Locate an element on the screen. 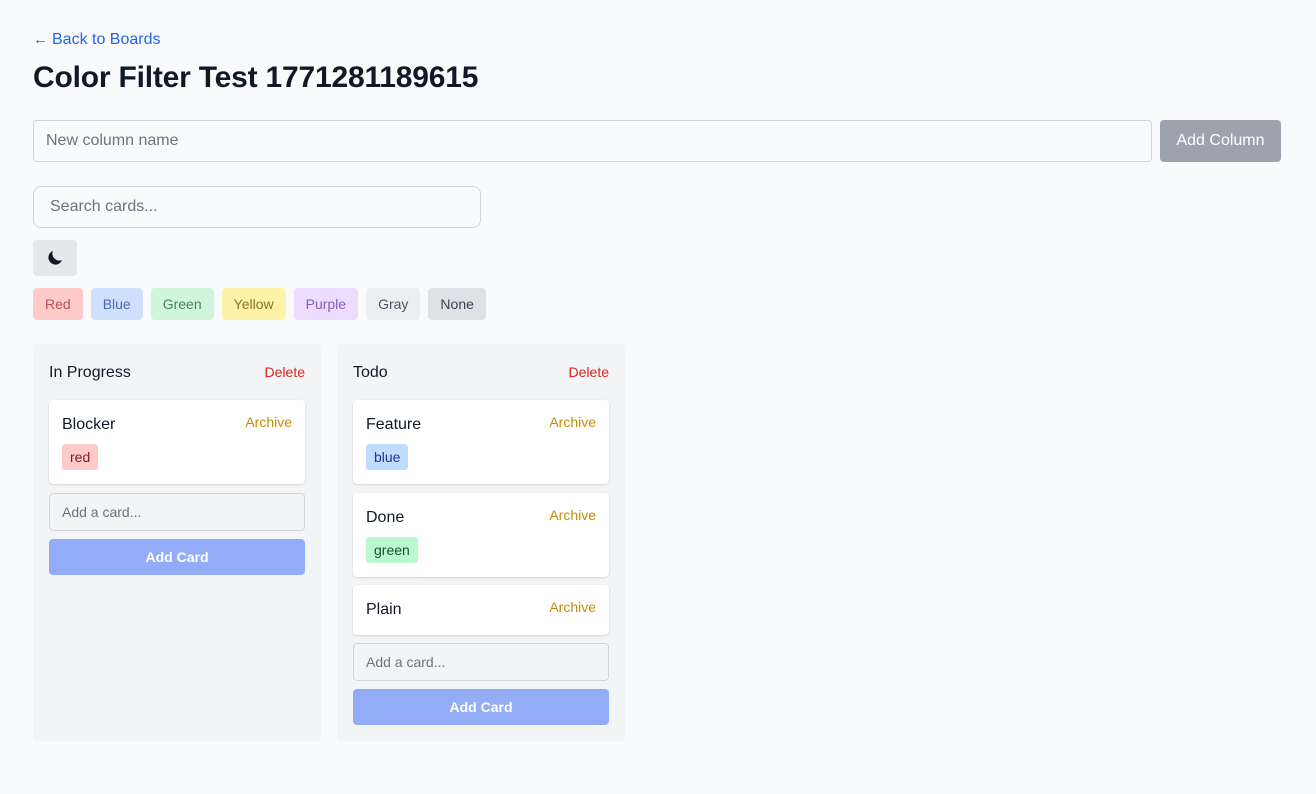 The width and height of the screenshot is (1316, 794). color-tag: blue is located at coordinates (387, 457).